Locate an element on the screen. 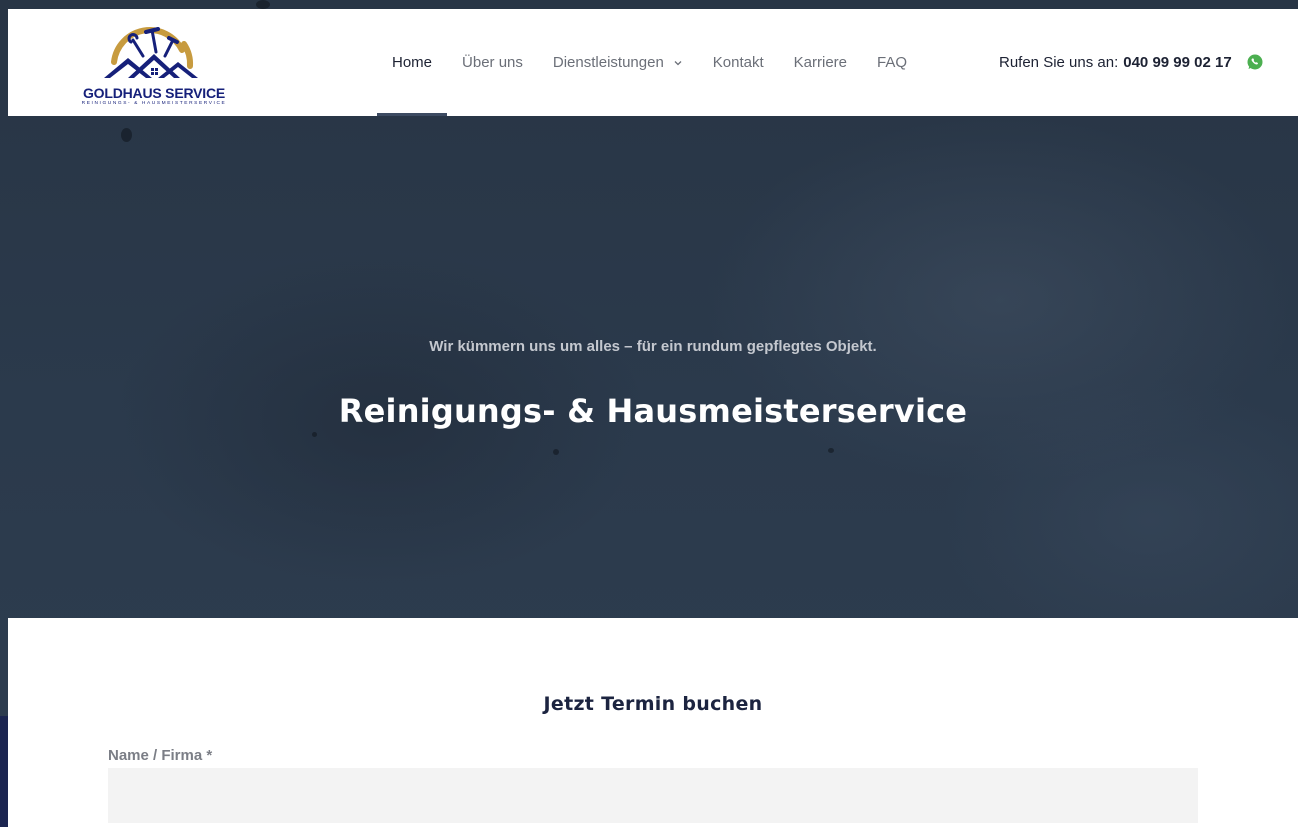  nav-item-dienstleistungen: Dienstleistungen is located at coordinates (618, 62).